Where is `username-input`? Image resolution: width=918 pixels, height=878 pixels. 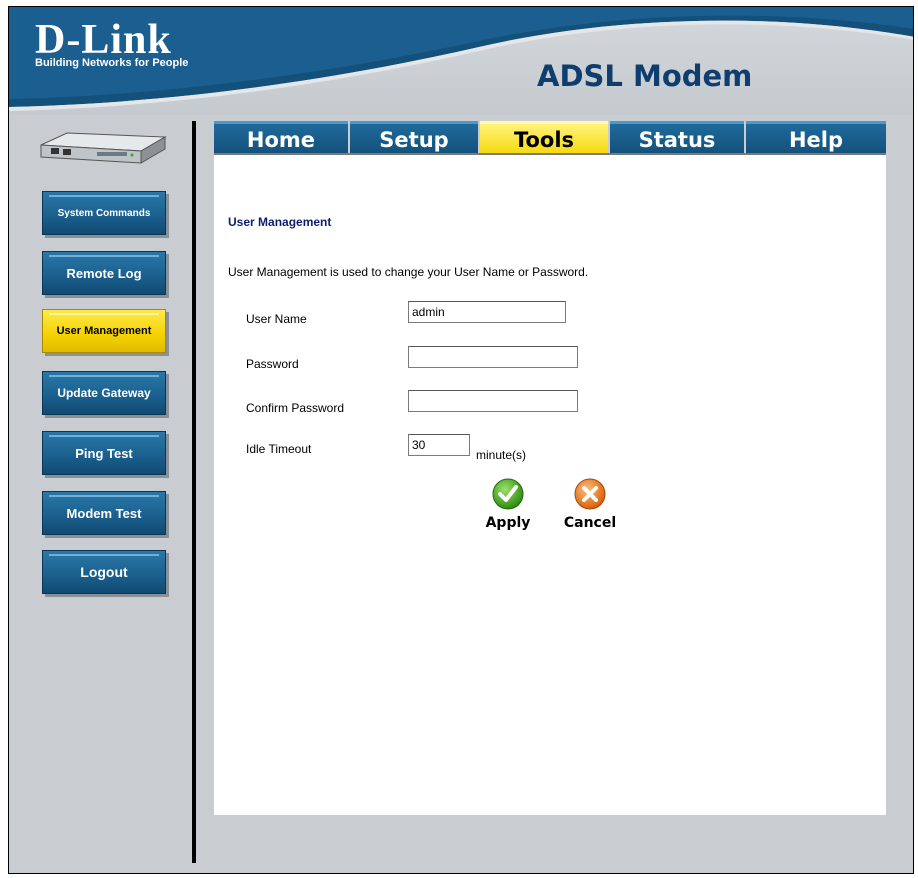
username-input is located at coordinates (487, 312).